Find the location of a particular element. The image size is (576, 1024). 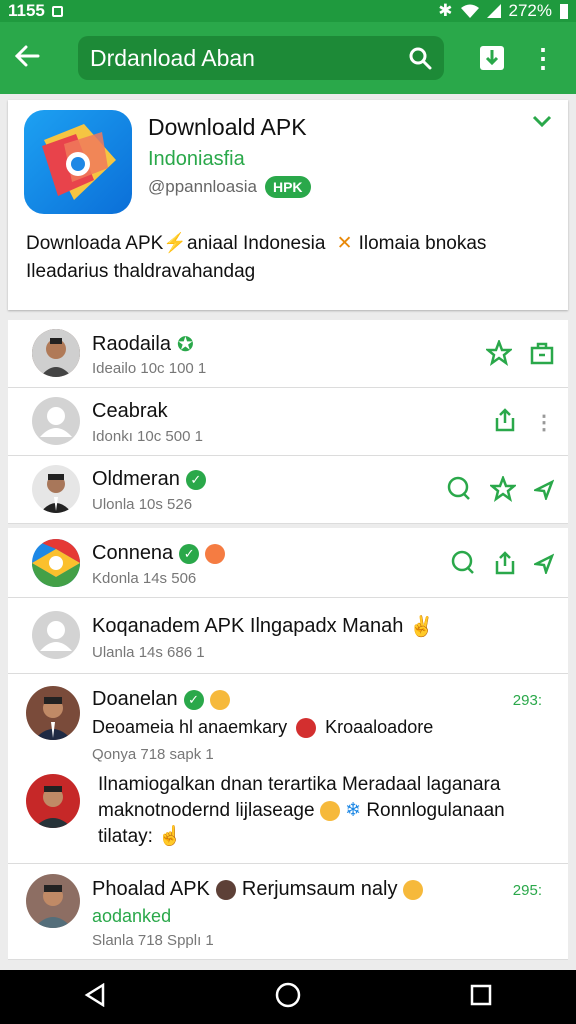

recents-nav-icon is located at coordinates (481, 997).